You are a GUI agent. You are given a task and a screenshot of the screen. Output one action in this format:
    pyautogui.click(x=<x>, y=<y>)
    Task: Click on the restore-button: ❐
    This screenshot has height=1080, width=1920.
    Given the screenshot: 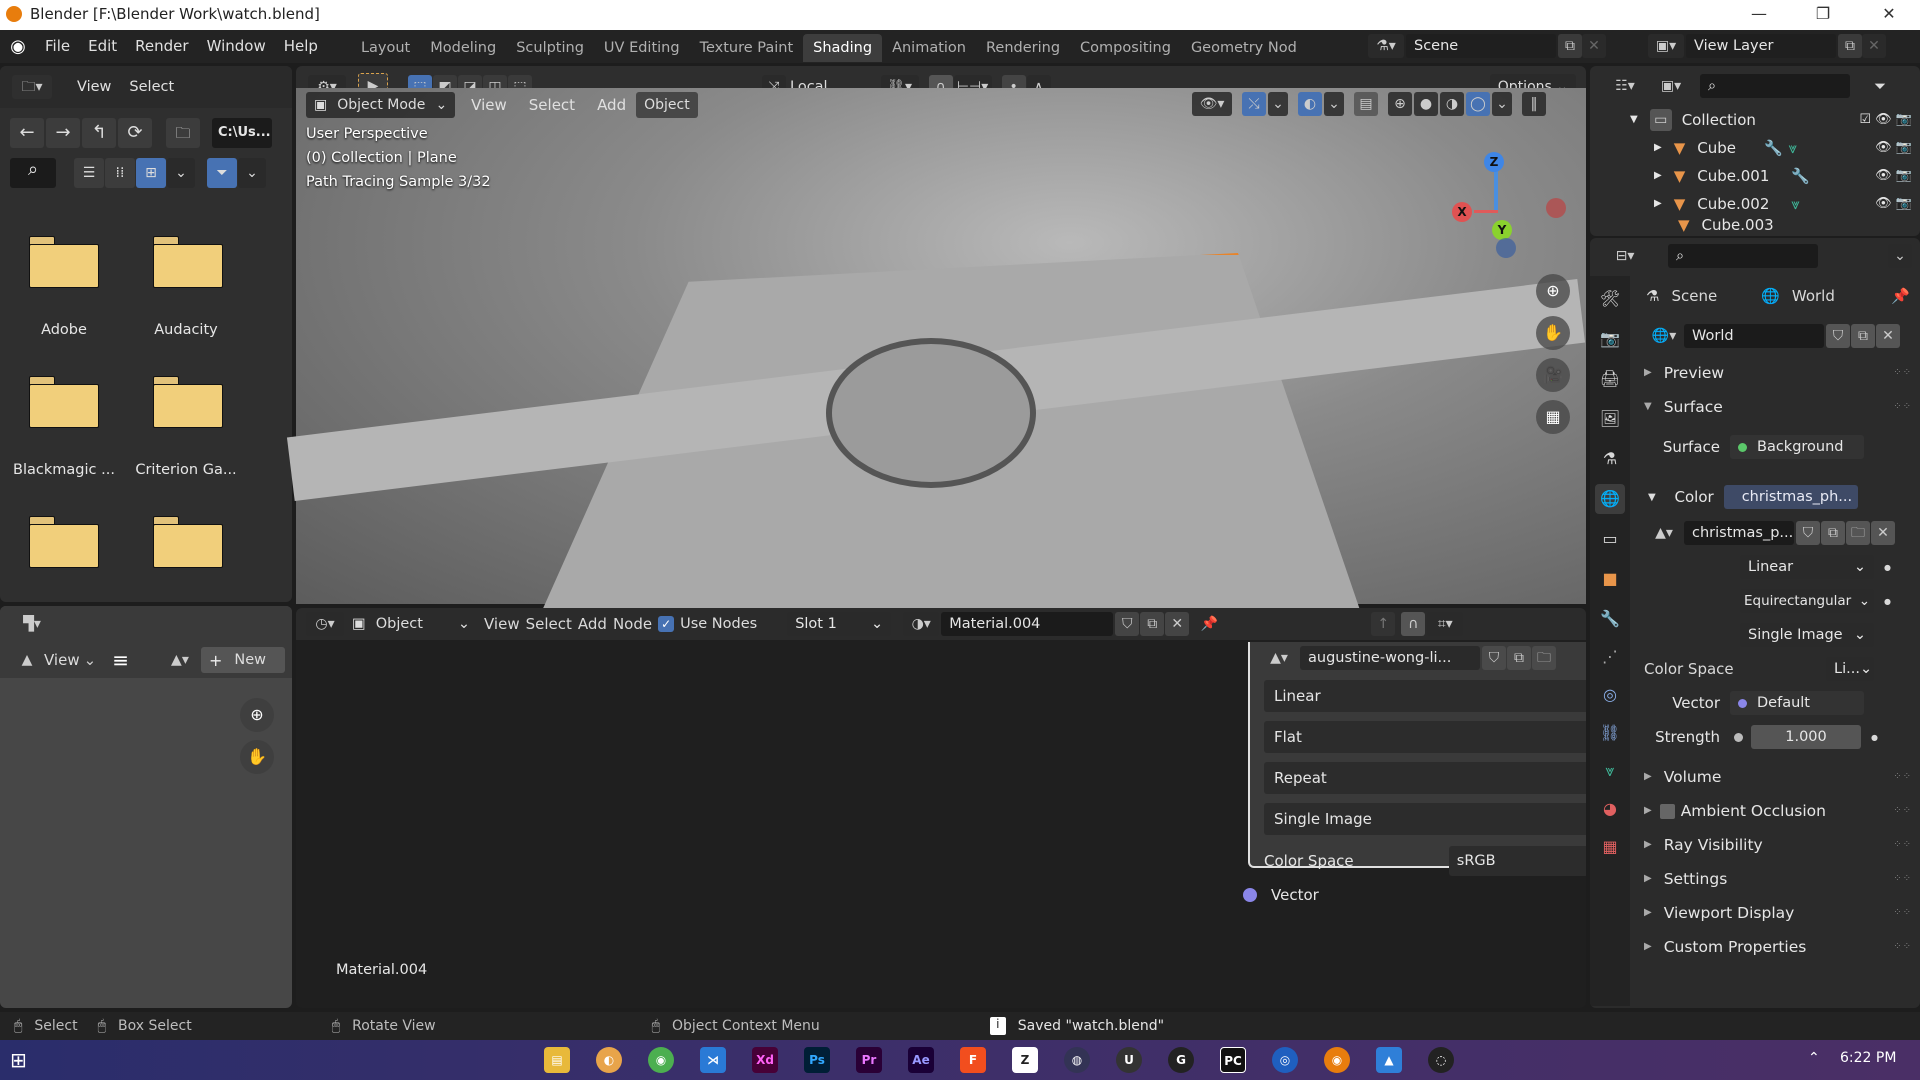 What is the action you would take?
    pyautogui.click(x=1823, y=15)
    